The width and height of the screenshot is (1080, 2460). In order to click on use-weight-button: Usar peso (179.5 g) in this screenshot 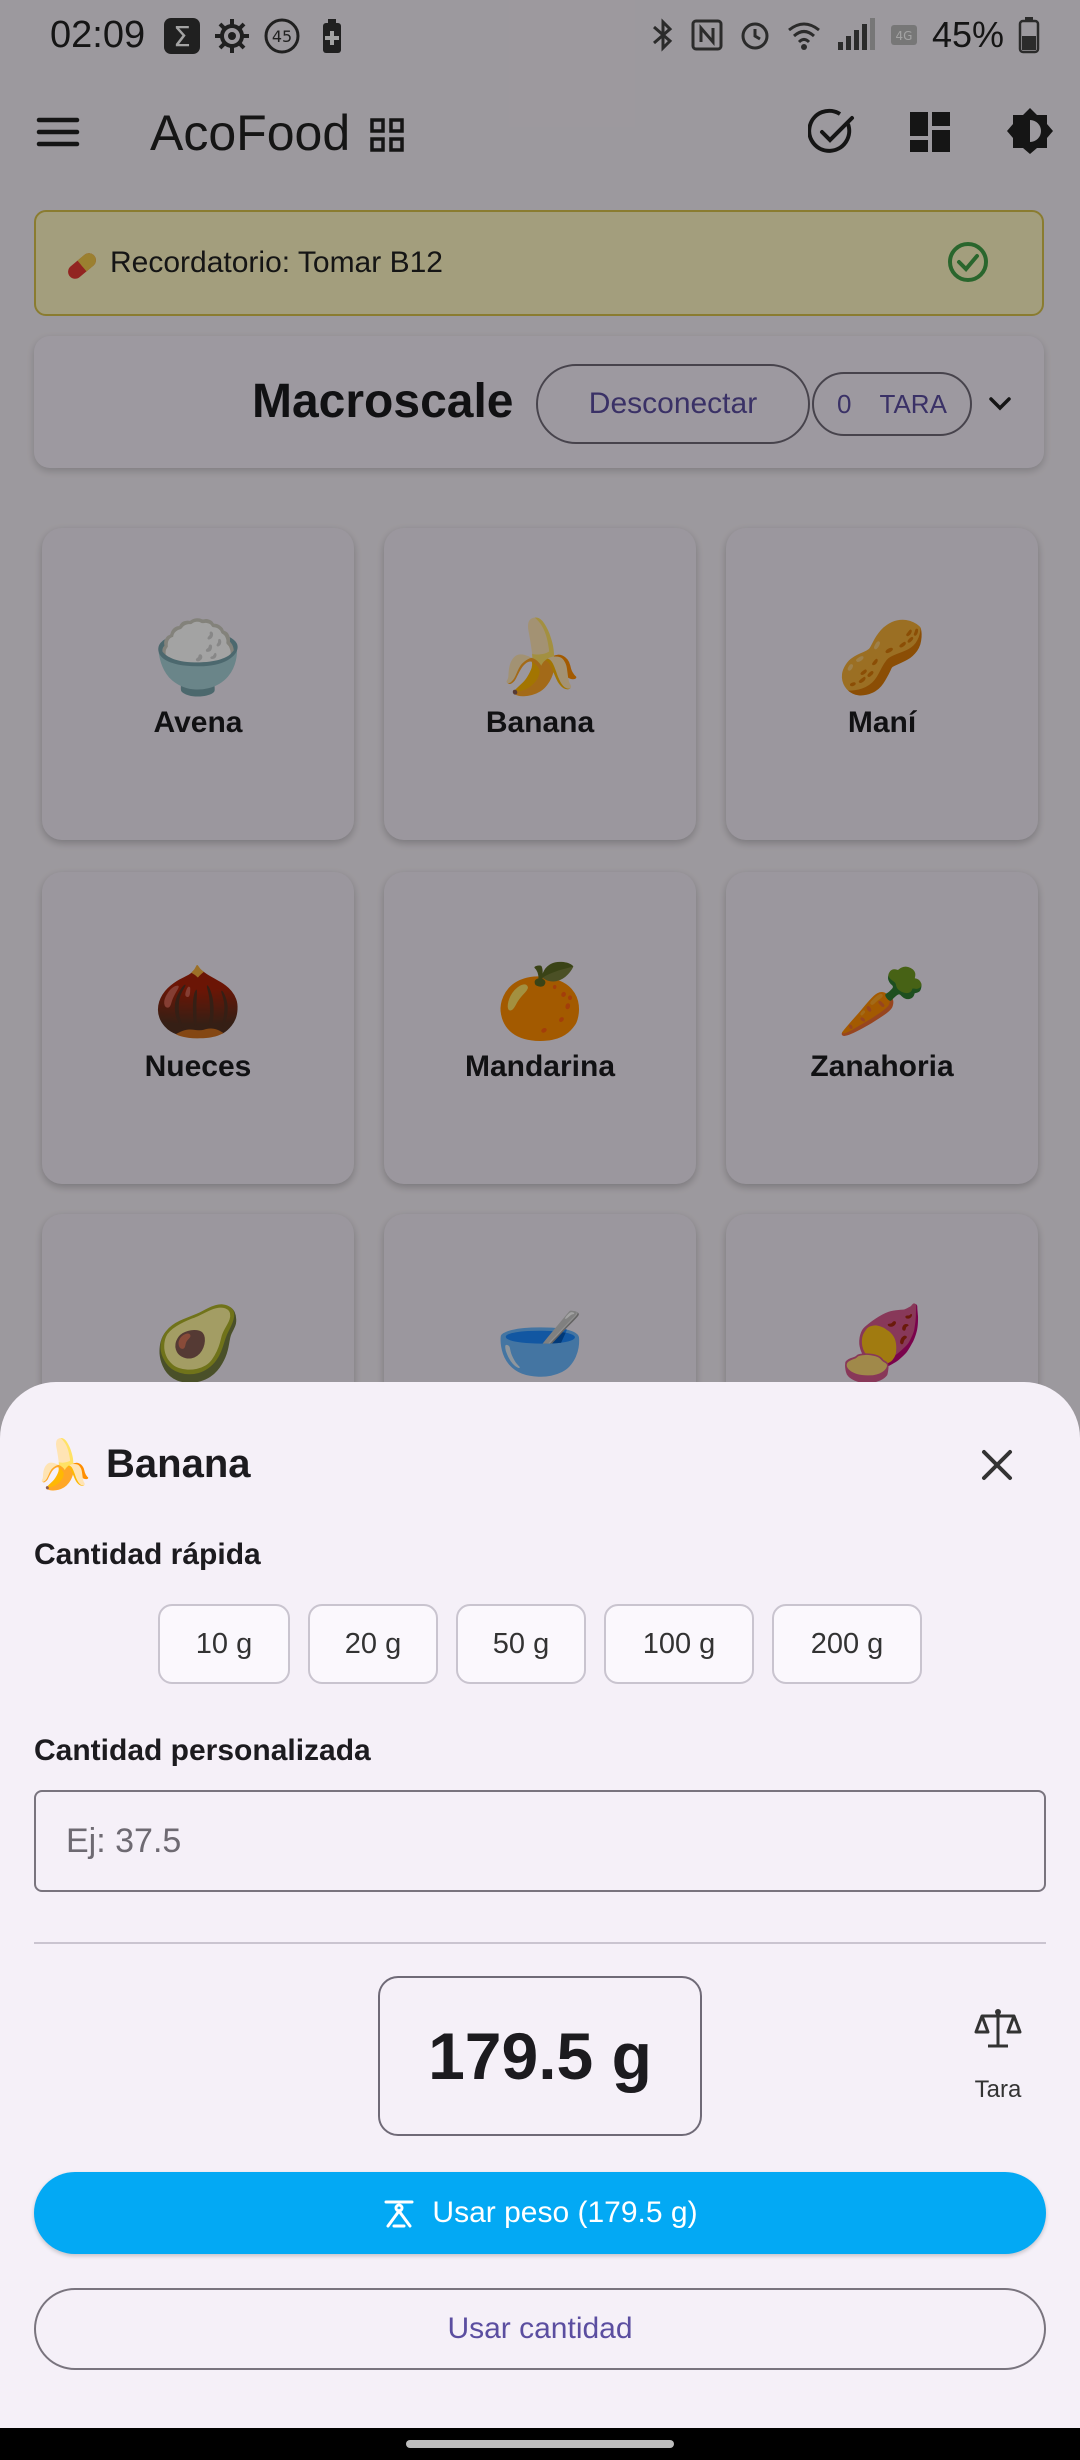, I will do `click(540, 2213)`.